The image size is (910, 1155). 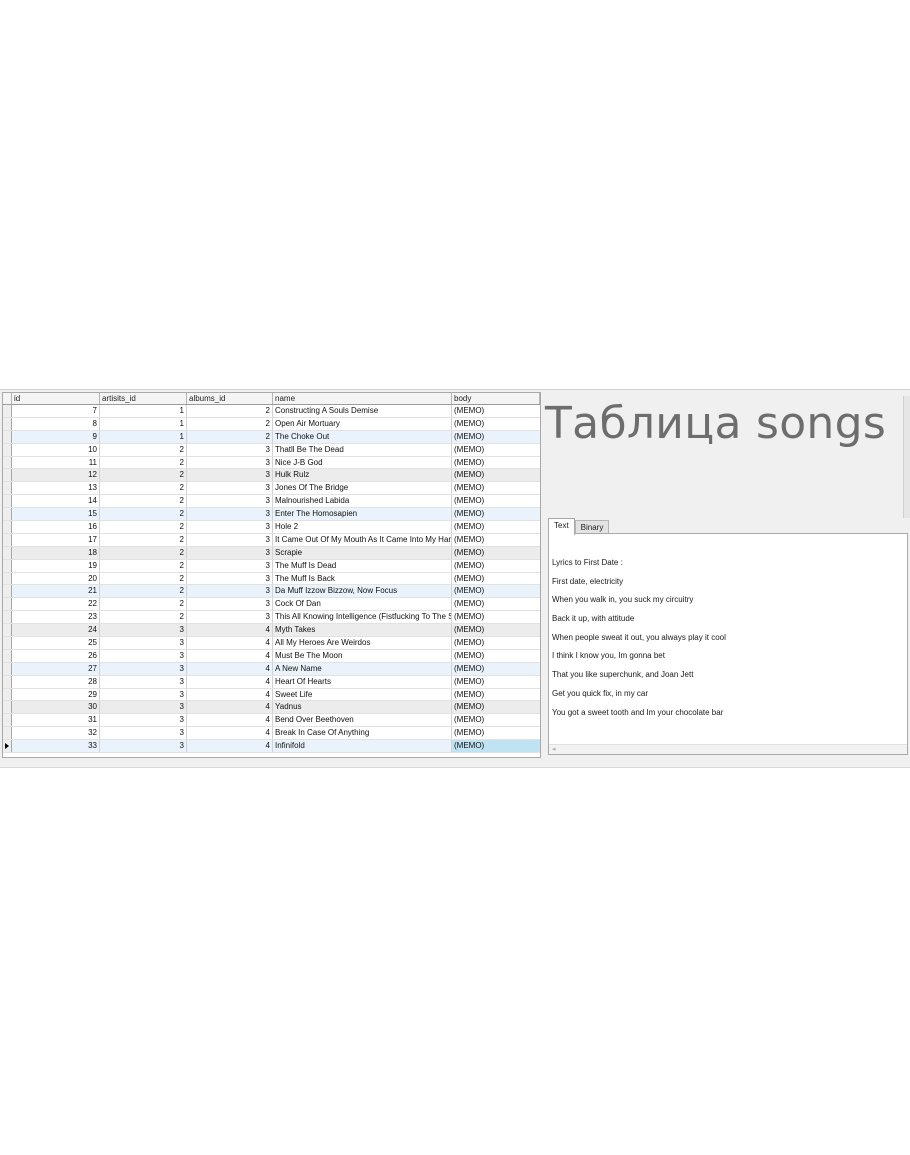 What do you see at coordinates (728, 749) in the screenshot?
I see `memo-horizontal-scrollbar: ◂` at bounding box center [728, 749].